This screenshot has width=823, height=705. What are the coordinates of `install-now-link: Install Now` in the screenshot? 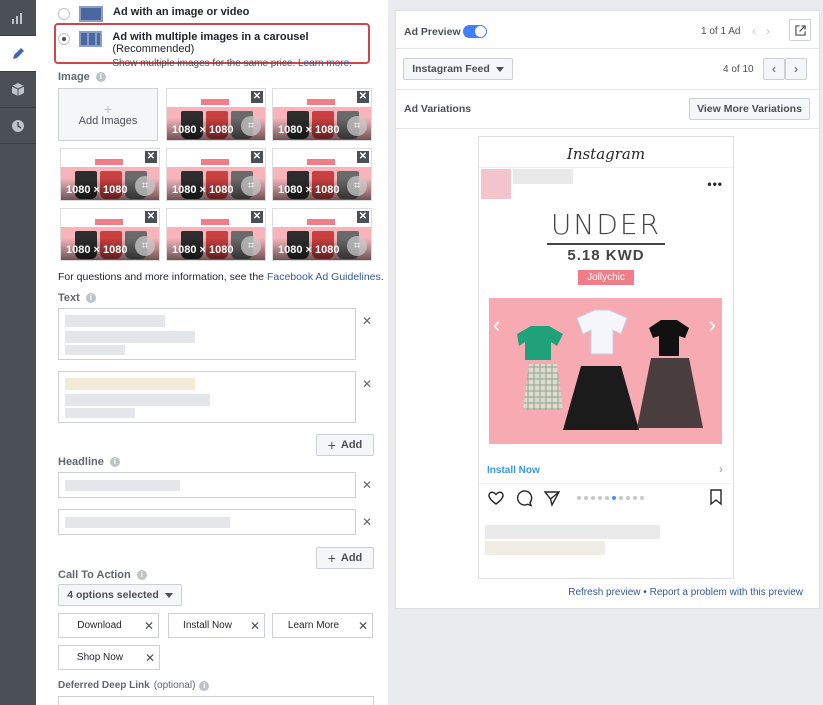 It's located at (513, 470).